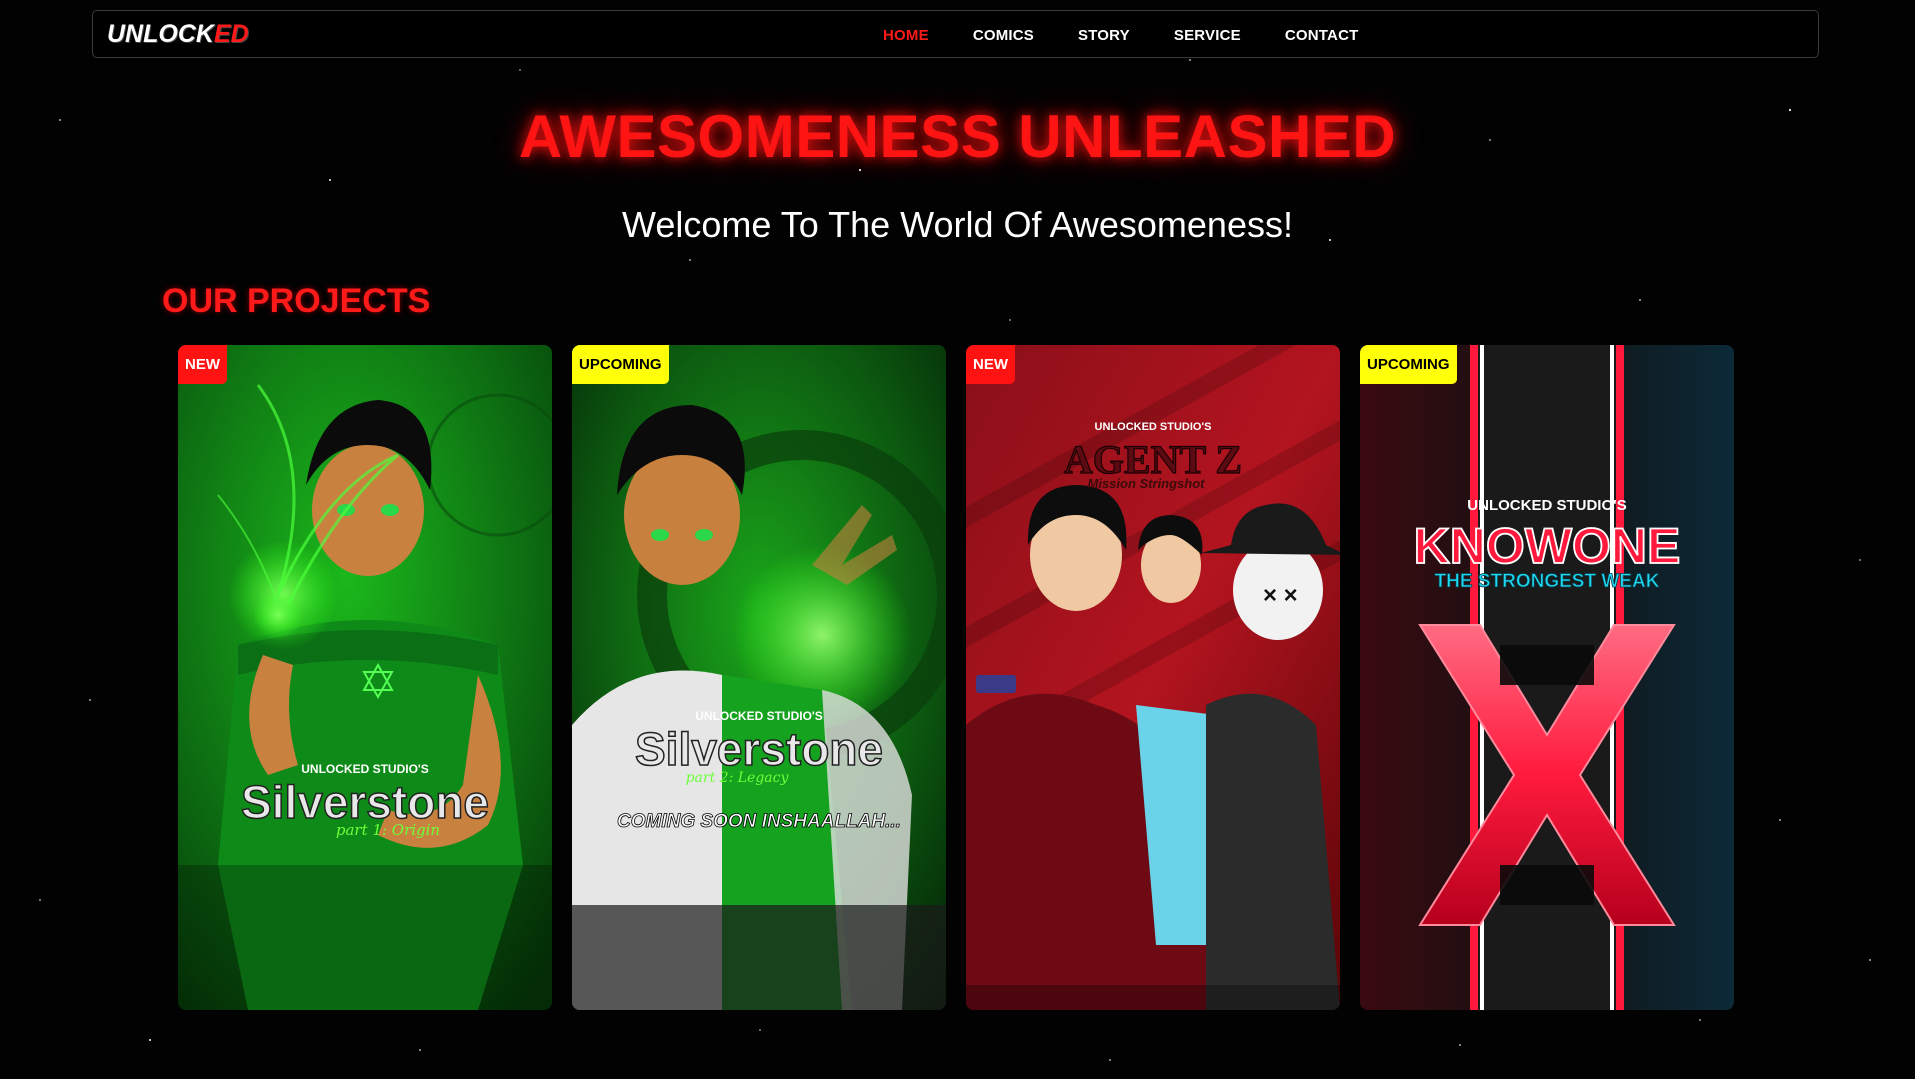 The image size is (1915, 1079). What do you see at coordinates (957, 136) in the screenshot?
I see `hero-title: AWESOMENESS UNLEASHED` at bounding box center [957, 136].